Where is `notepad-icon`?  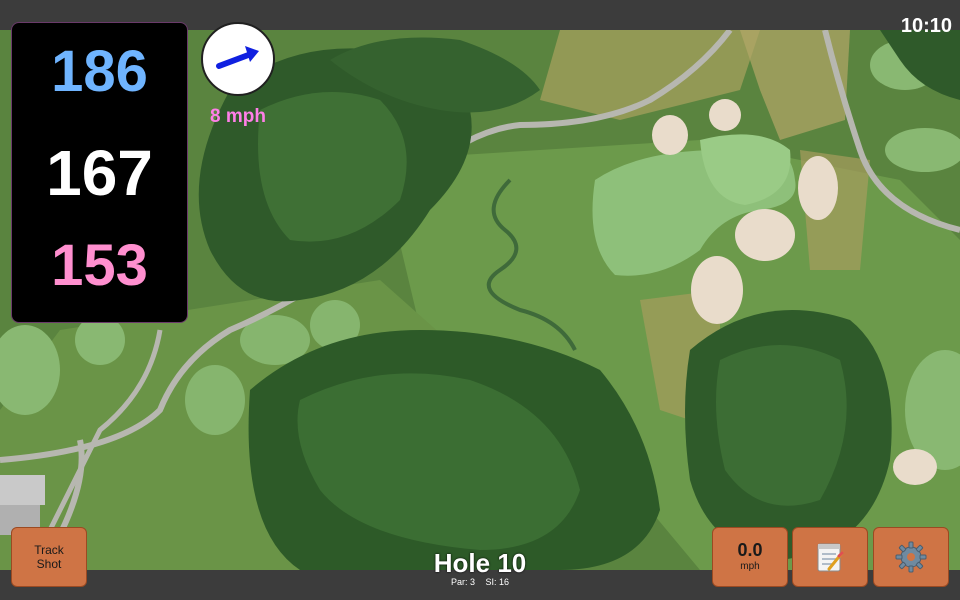
notepad-icon is located at coordinates (830, 557).